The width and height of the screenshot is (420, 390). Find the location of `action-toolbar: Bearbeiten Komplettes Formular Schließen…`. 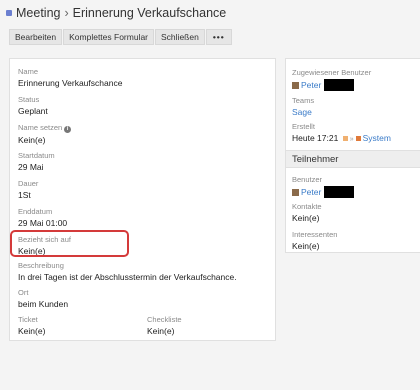

action-toolbar: Bearbeiten Komplettes Formular Schließen… is located at coordinates (121, 37).